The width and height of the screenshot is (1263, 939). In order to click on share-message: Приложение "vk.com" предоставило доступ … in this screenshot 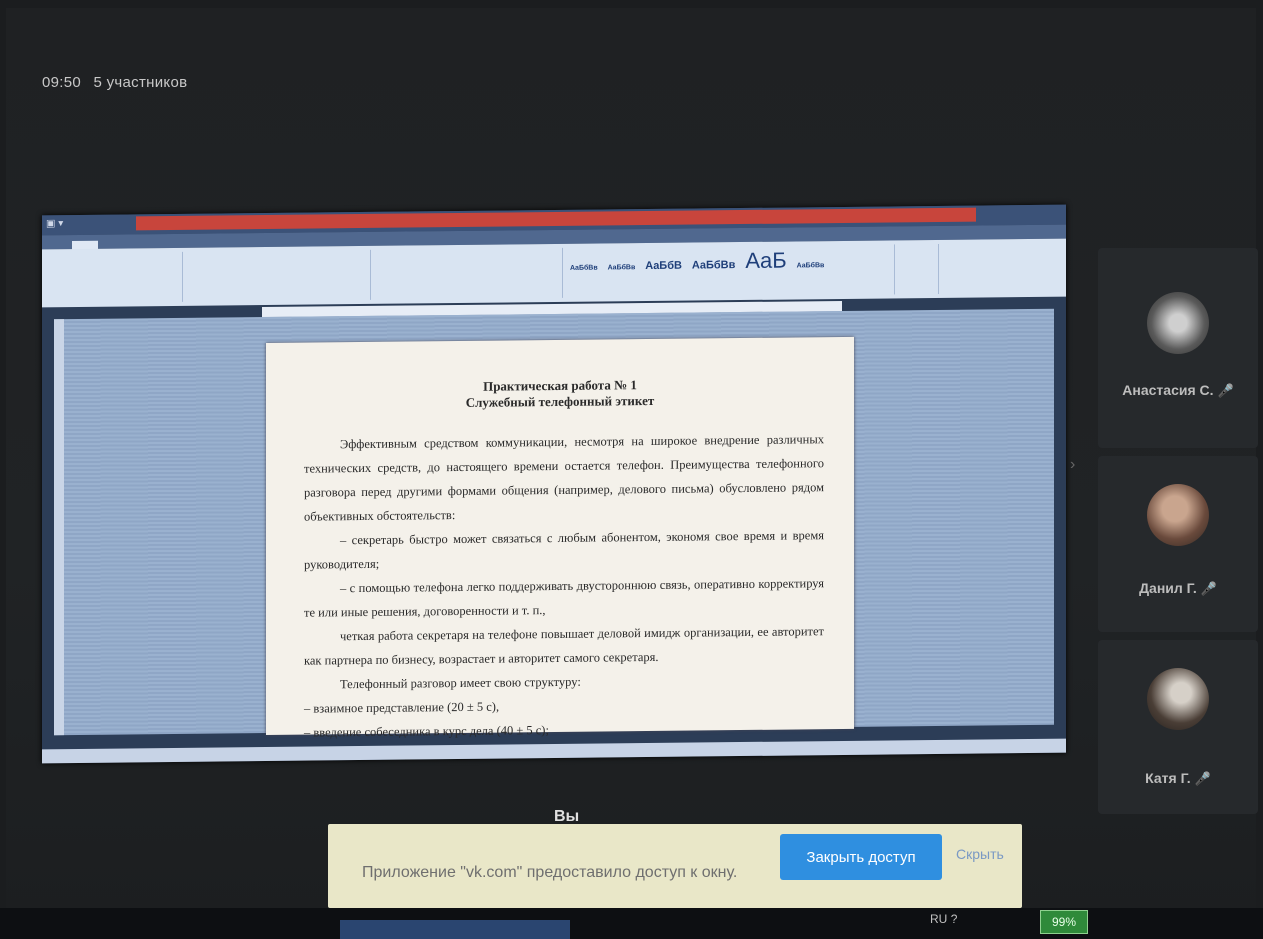, I will do `click(550, 872)`.